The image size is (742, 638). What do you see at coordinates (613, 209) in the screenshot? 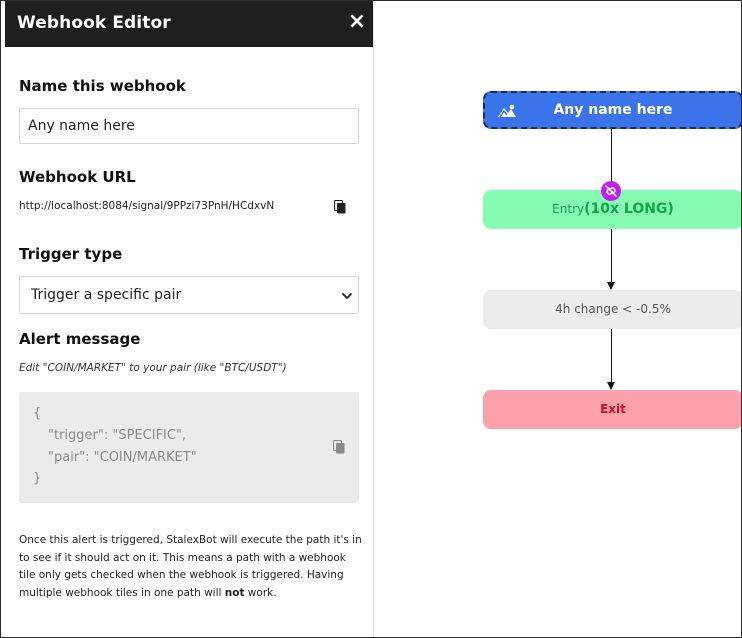
I see `entry-node-label: Entry(10x LONG)` at bounding box center [613, 209].